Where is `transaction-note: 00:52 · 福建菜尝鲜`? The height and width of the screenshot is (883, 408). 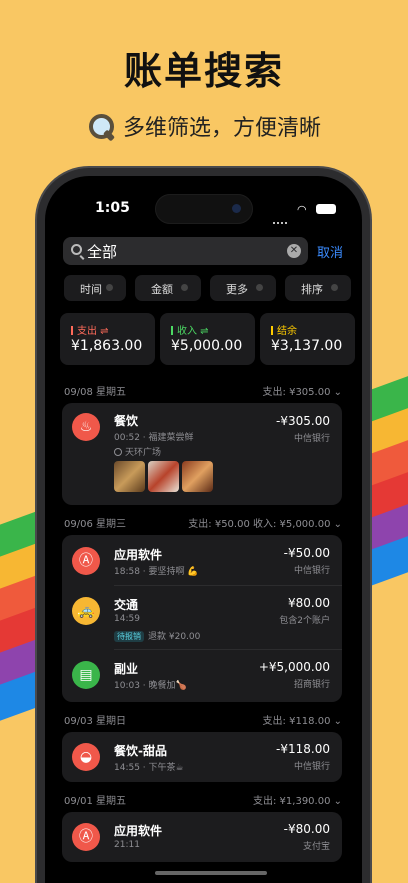
transaction-note: 00:52 · 福建菜尝鲜 is located at coordinates (154, 438).